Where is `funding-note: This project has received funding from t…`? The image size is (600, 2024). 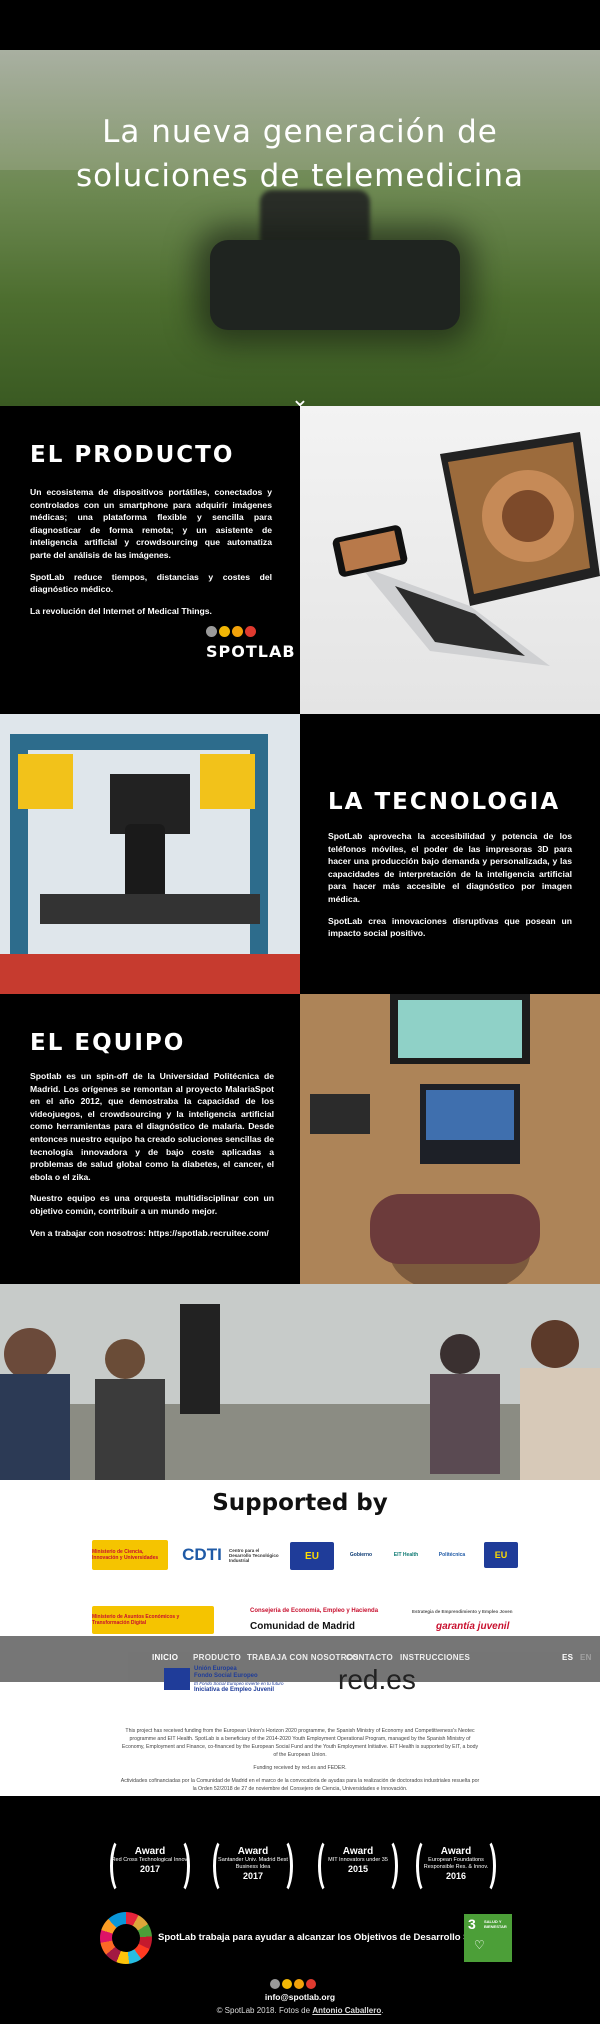
funding-note: This project has received funding from t… is located at coordinates (300, 1760).